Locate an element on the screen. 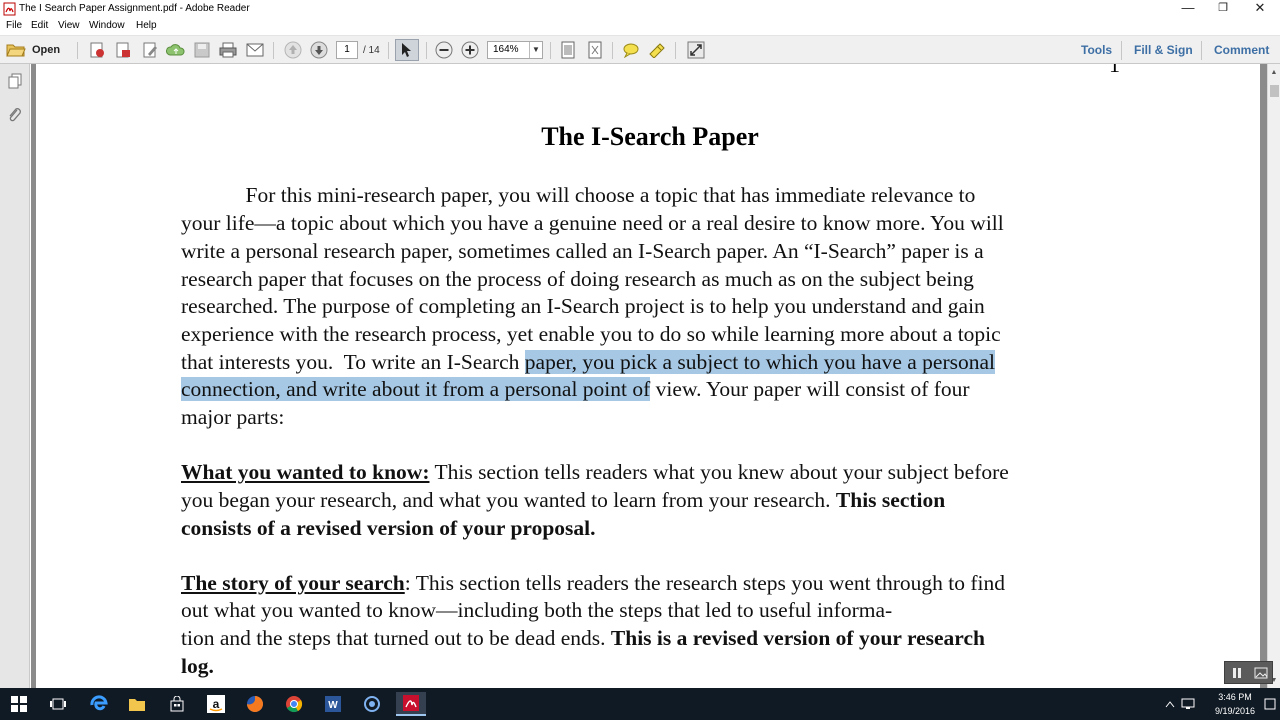  zoom-in-button is located at coordinates (470, 50).